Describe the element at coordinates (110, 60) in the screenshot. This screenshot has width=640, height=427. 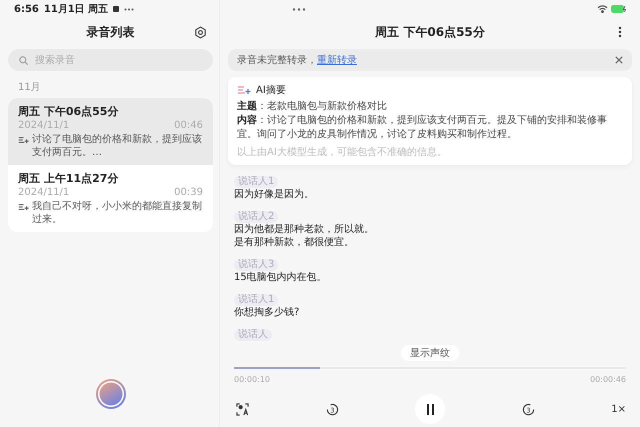
I see `search-field: 搜索录音` at that location.